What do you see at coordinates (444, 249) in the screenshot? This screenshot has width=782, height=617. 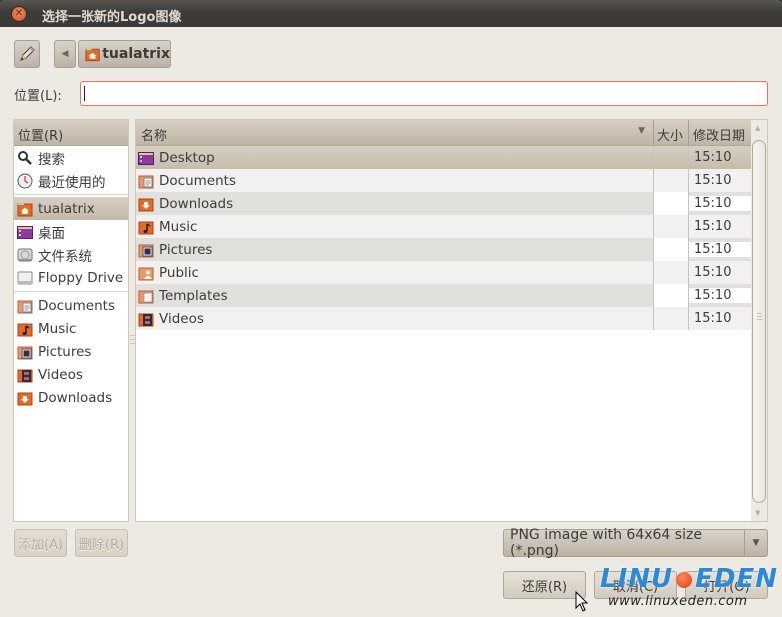 I see `table-row: Pictures 15:10` at bounding box center [444, 249].